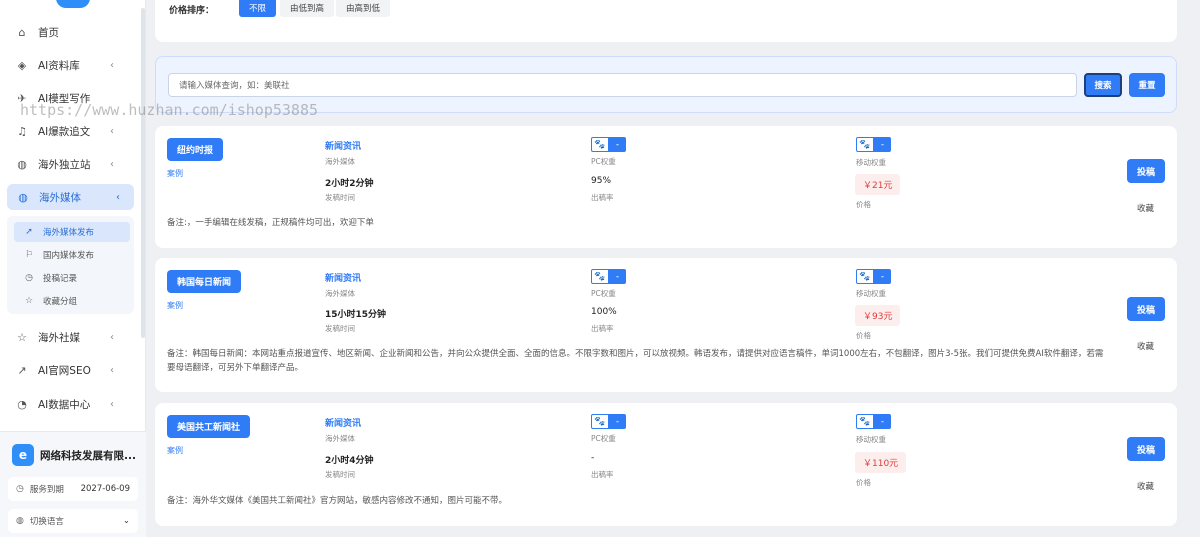  I want to click on chevron-down-icon: ‹, so click(118, 197).